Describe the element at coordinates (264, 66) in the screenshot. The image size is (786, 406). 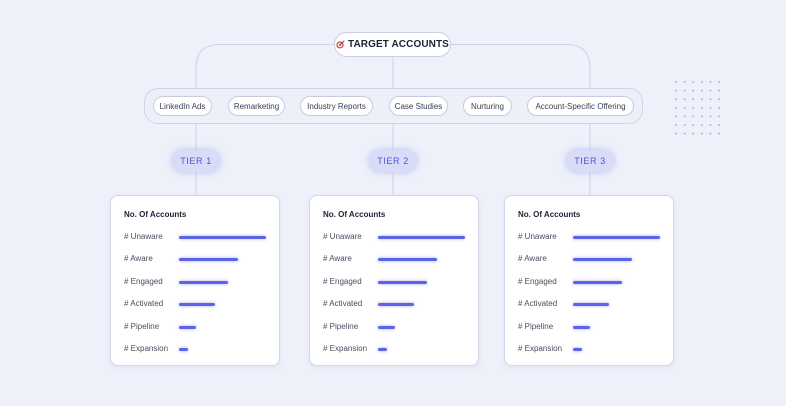
I see `connector-root-left` at that location.